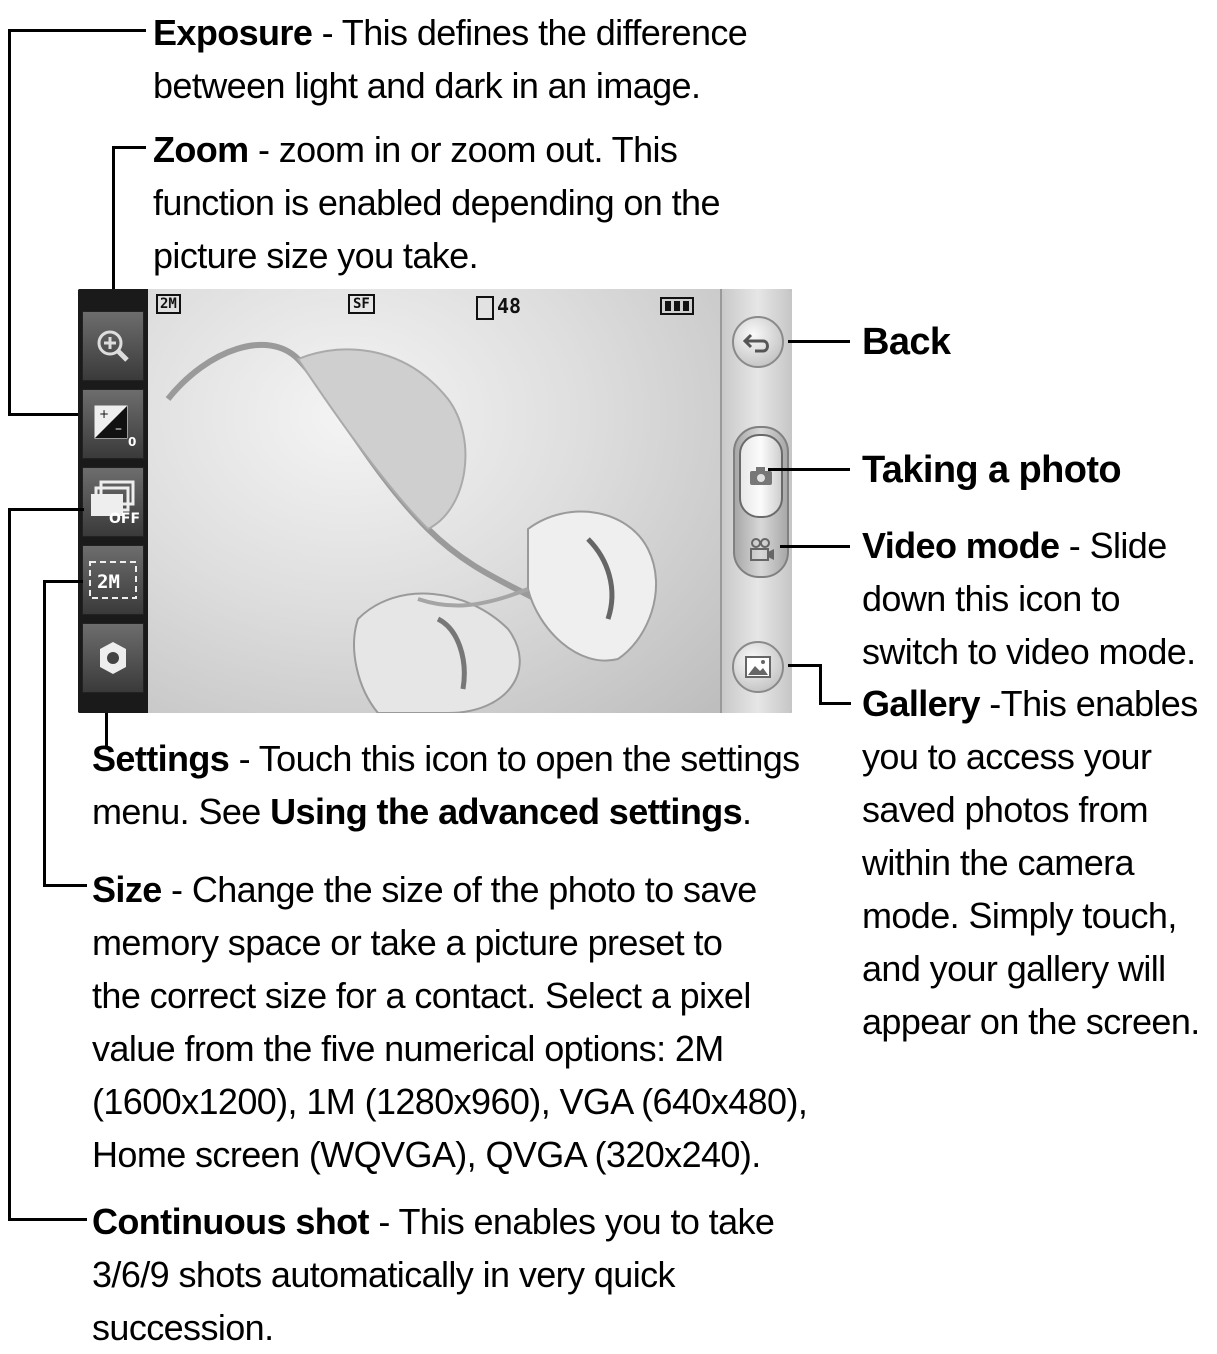  I want to click on camera-left-toolbar: + – 0 OFF 2M, so click(113, 501).